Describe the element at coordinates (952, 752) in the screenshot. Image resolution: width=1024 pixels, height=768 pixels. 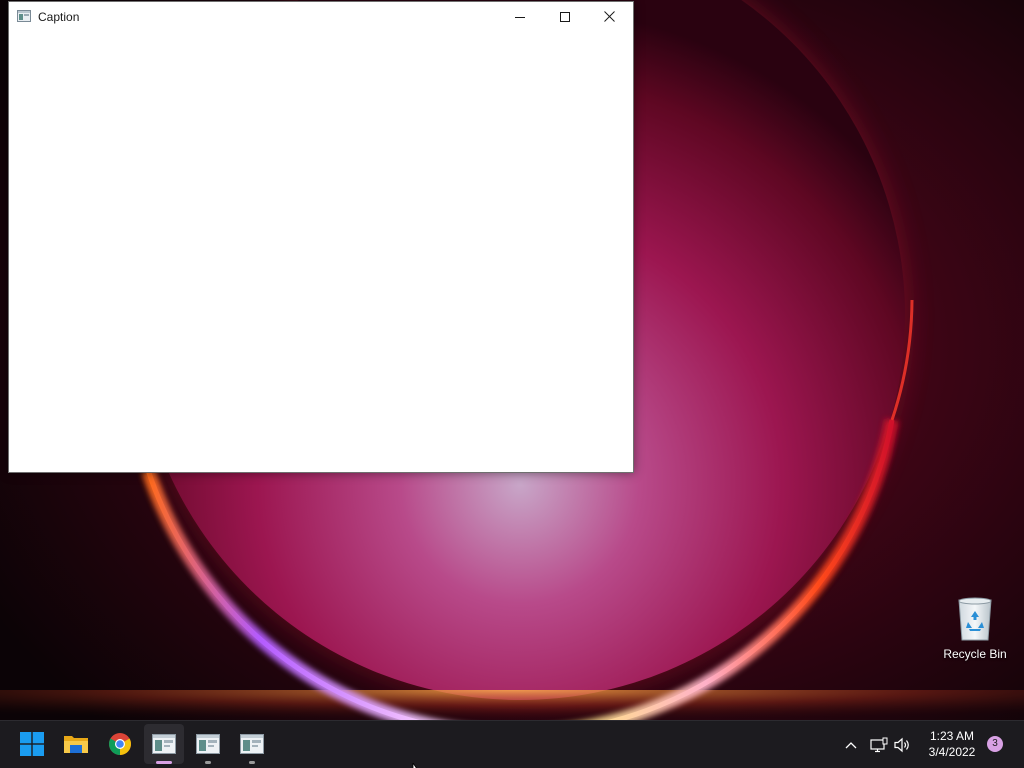
I see `clock-date: 3/4/2022` at that location.